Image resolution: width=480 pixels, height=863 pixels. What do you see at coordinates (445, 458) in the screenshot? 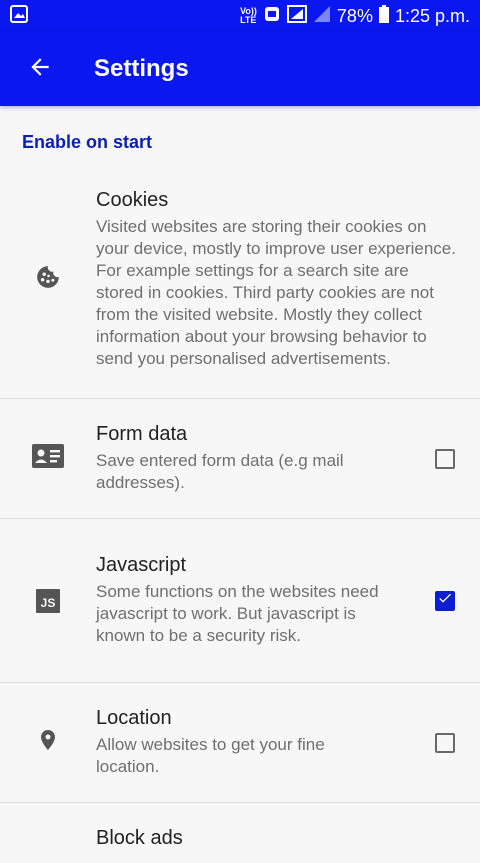
I see `form-data-checkbox` at bounding box center [445, 458].